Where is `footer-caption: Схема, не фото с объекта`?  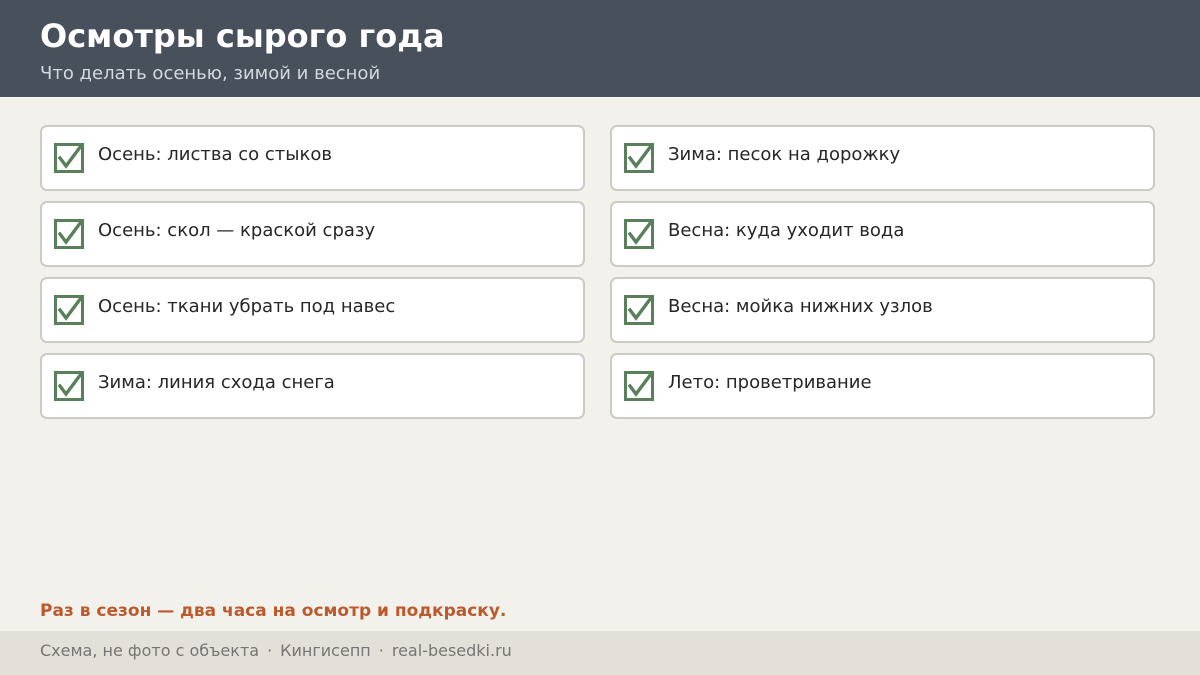
footer-caption: Схема, не фото с объекта is located at coordinates (150, 650).